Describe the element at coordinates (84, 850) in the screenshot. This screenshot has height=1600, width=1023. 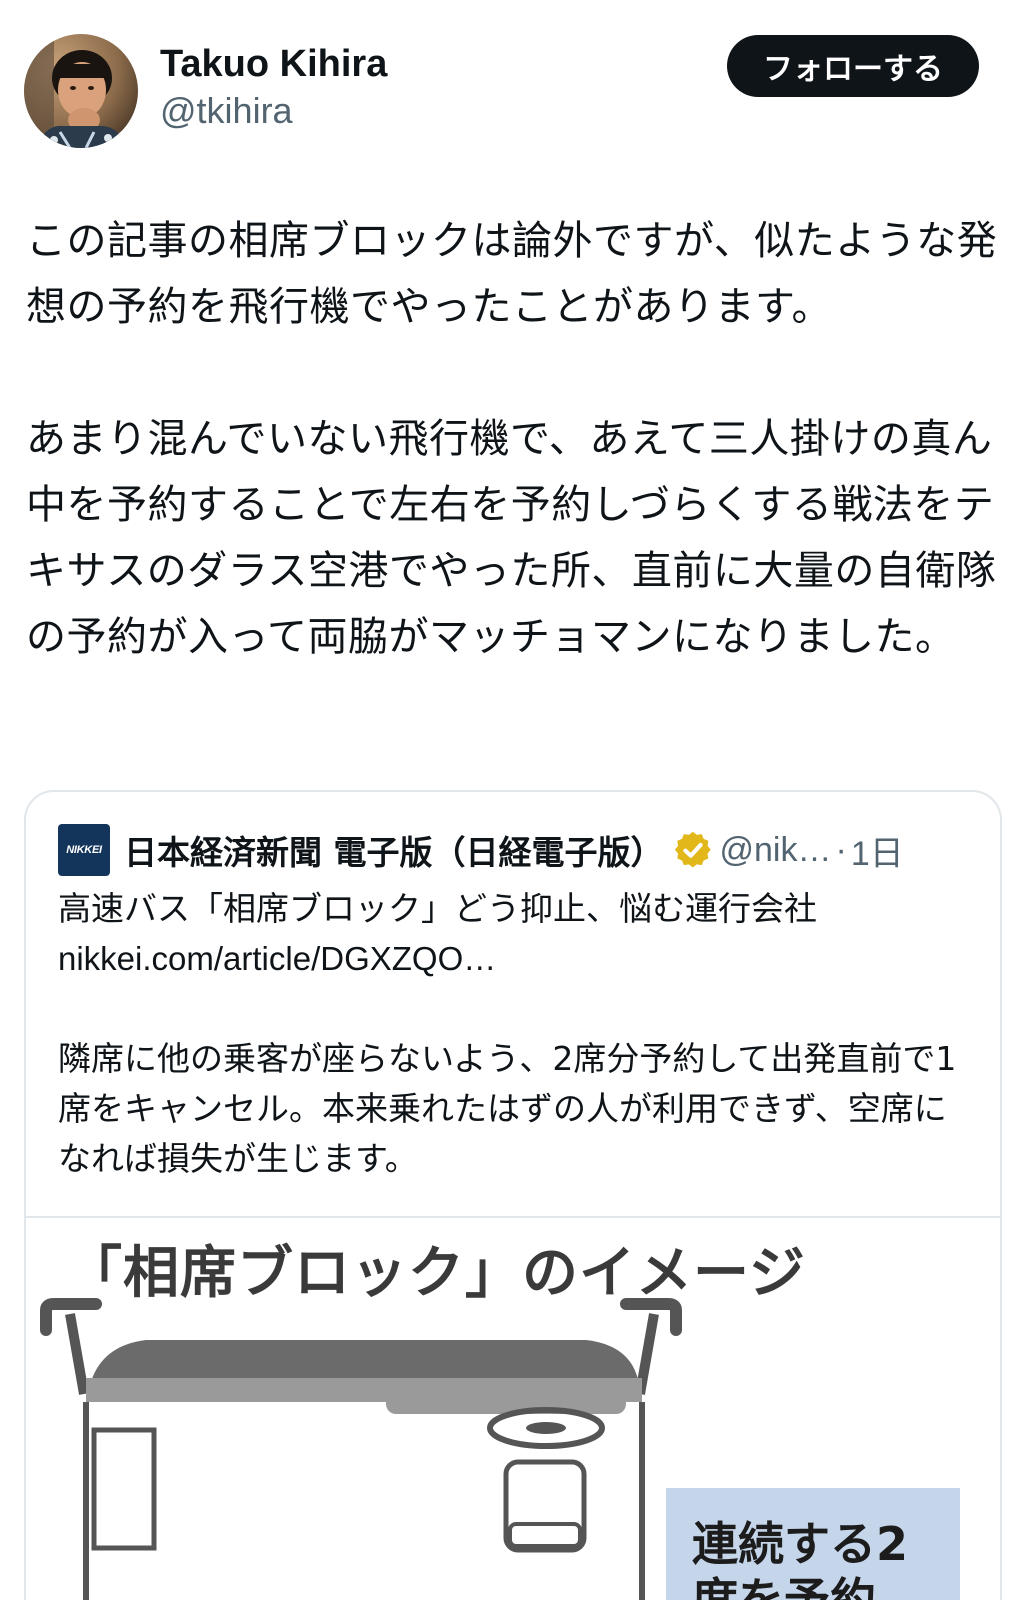
I see `nikkei-logo: NIKKEI` at that location.